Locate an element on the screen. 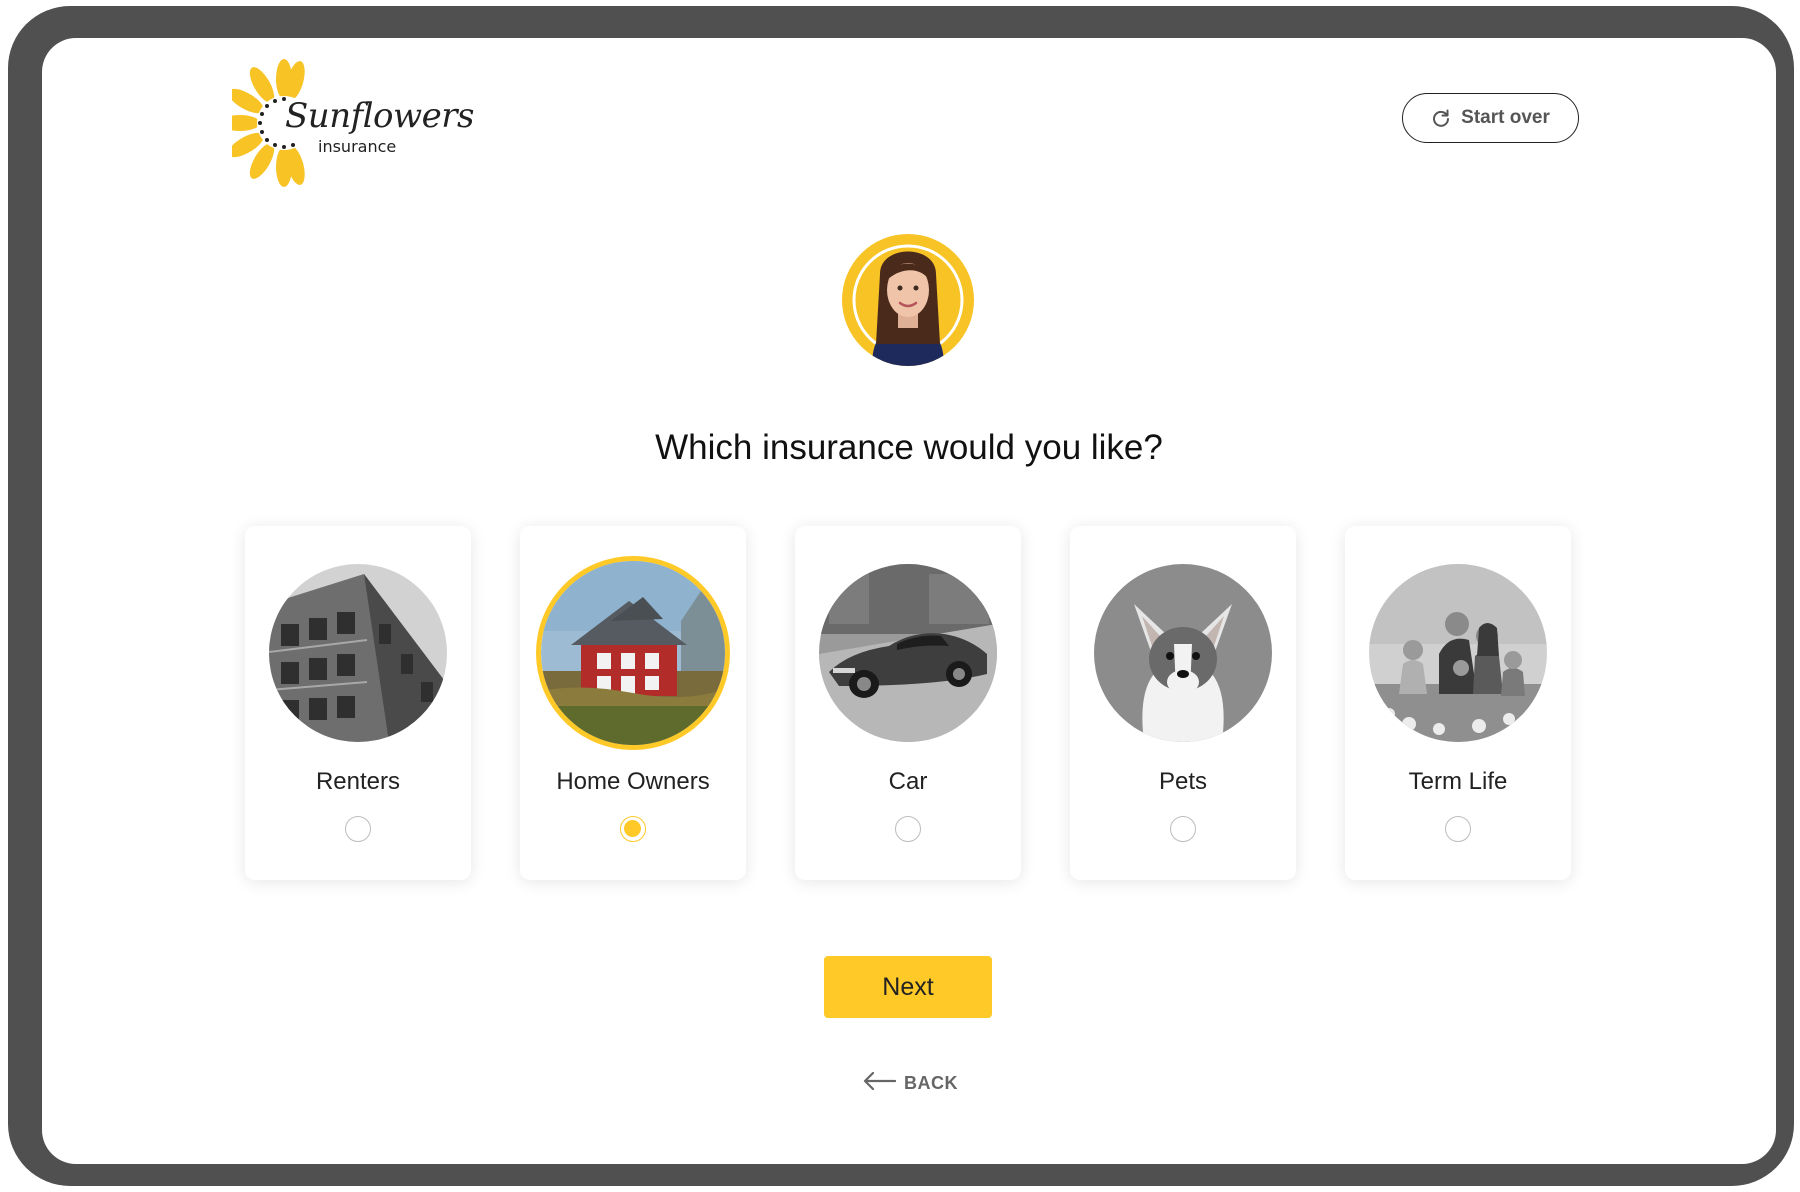 The image size is (1800, 1192). option-card-pets: Pets is located at coordinates (1183, 703).